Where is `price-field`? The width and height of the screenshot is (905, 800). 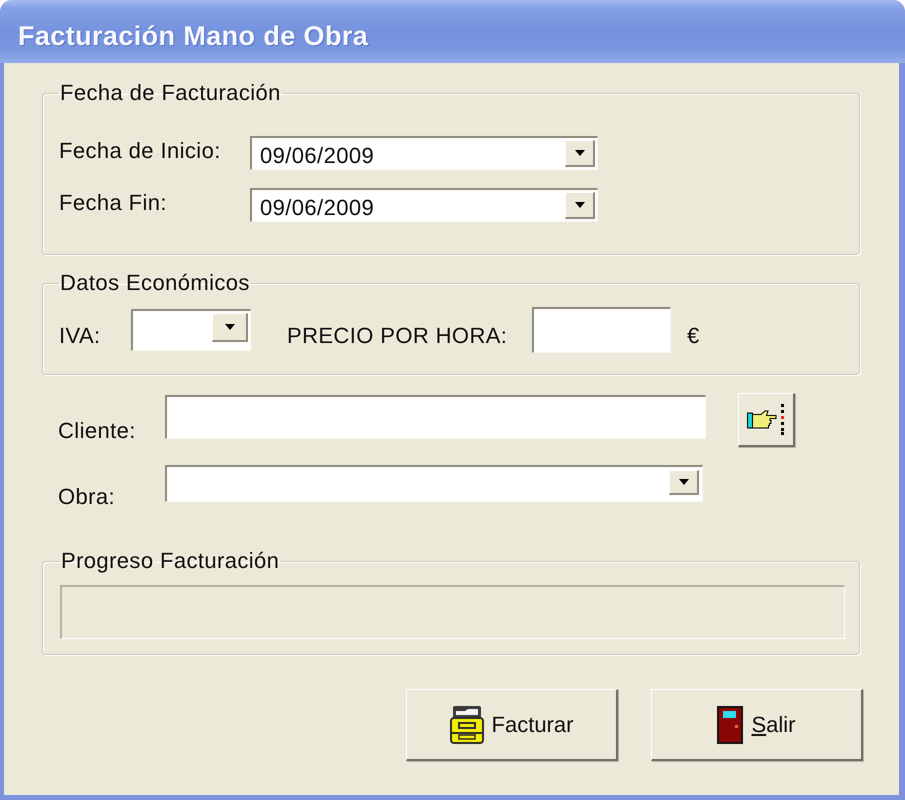 price-field is located at coordinates (601, 330).